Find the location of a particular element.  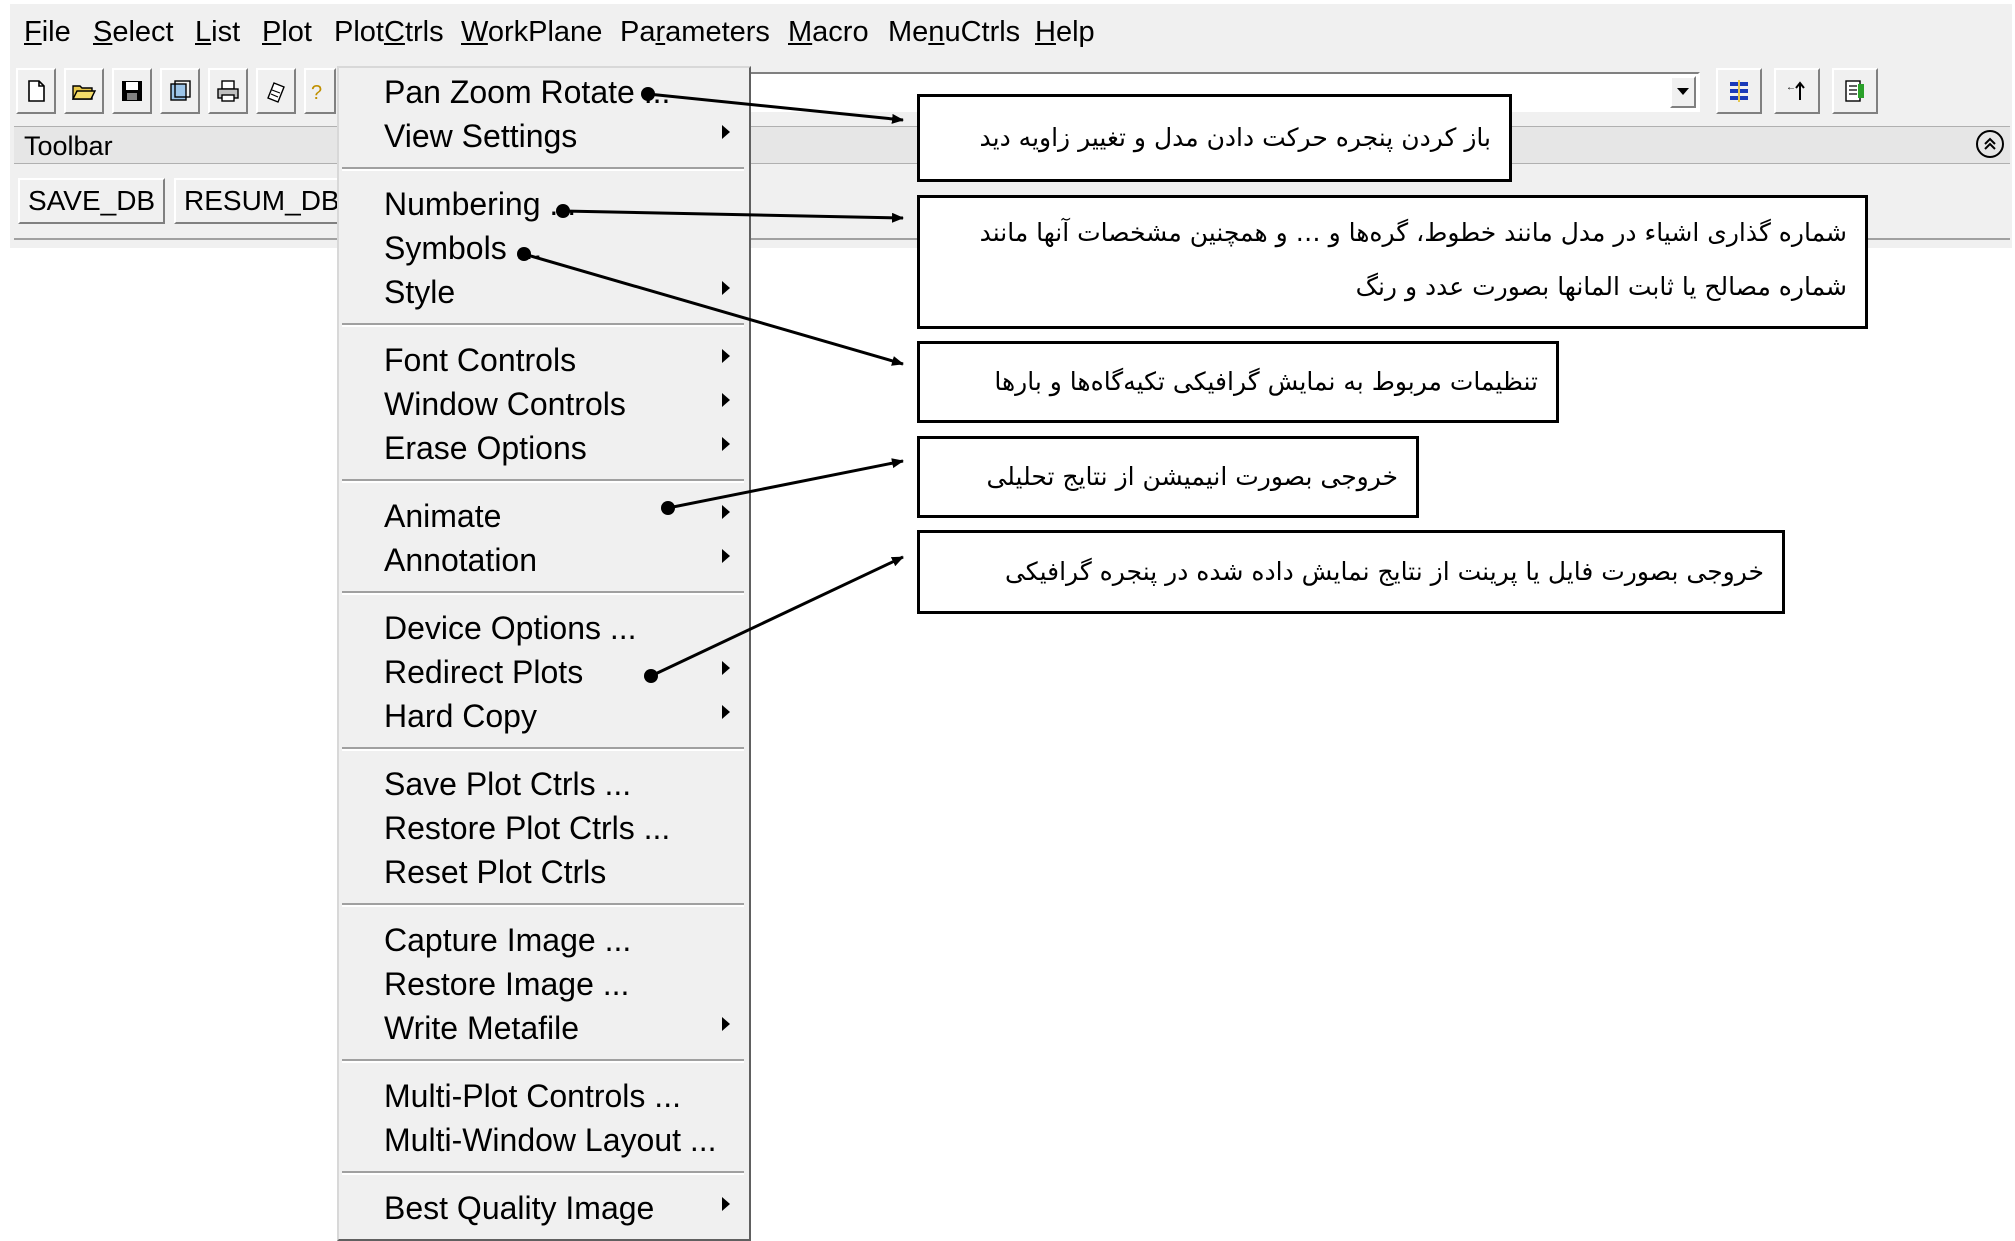

arrow-animate is located at coordinates (782, 486).